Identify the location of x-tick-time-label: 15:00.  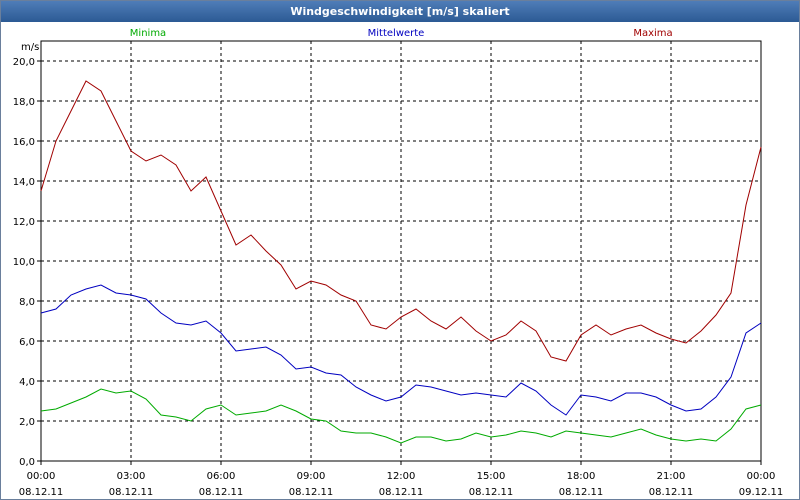
(491, 476).